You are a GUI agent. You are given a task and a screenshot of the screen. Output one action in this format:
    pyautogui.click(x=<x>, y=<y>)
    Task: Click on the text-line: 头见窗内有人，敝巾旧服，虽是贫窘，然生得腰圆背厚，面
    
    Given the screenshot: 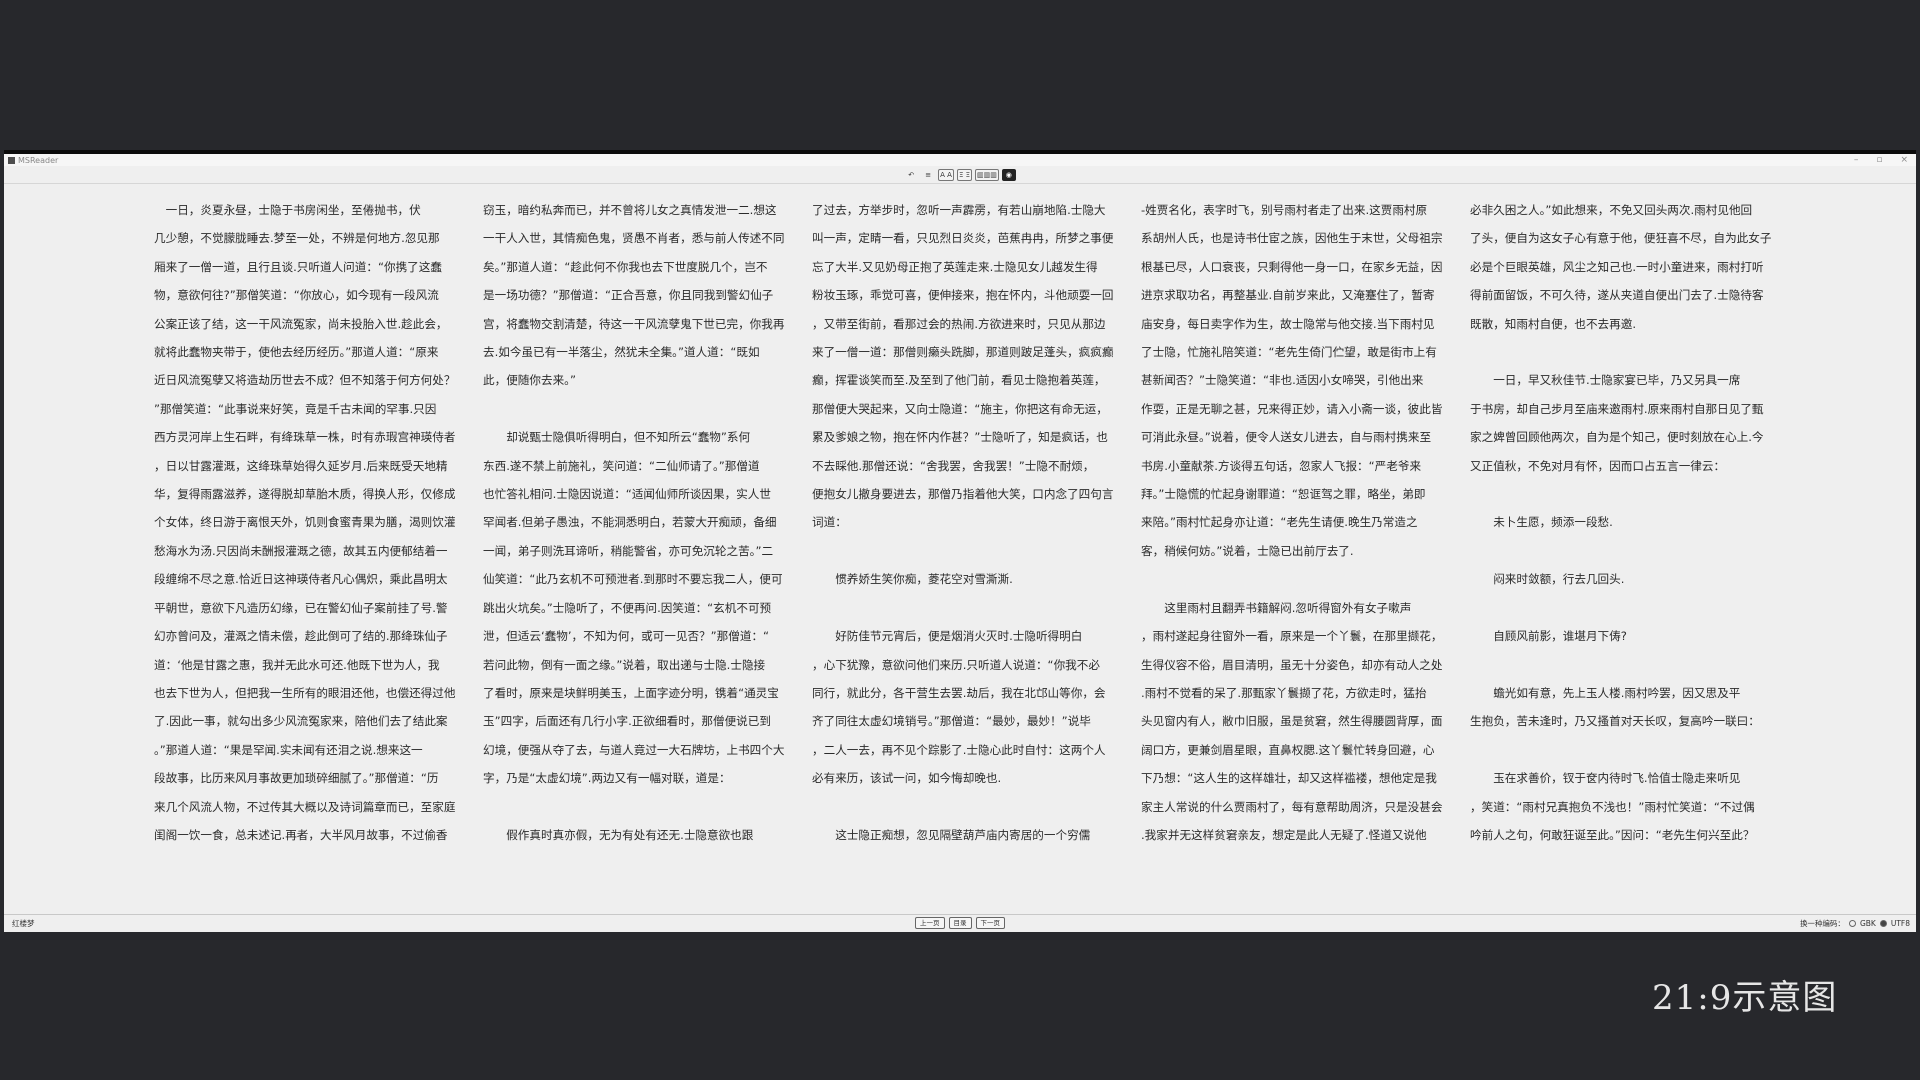 What is the action you would take?
    pyautogui.click(x=1292, y=721)
    